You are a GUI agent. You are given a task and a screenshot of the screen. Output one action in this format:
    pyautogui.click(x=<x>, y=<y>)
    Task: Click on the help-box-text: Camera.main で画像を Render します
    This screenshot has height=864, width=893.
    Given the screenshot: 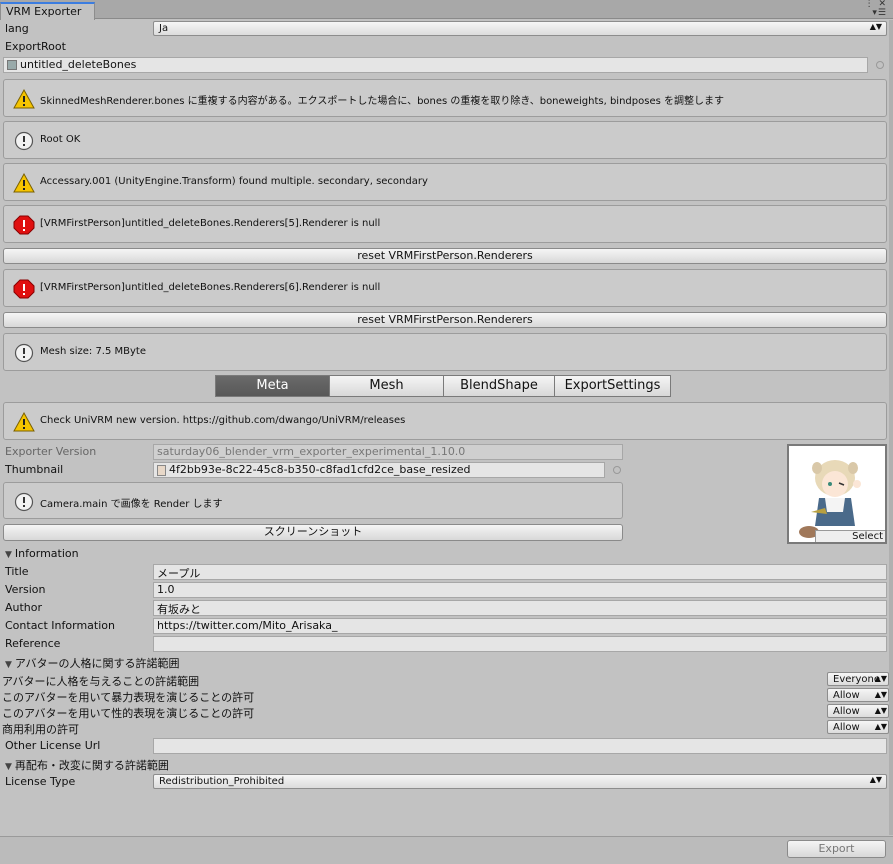 What is the action you would take?
    pyautogui.click(x=131, y=504)
    